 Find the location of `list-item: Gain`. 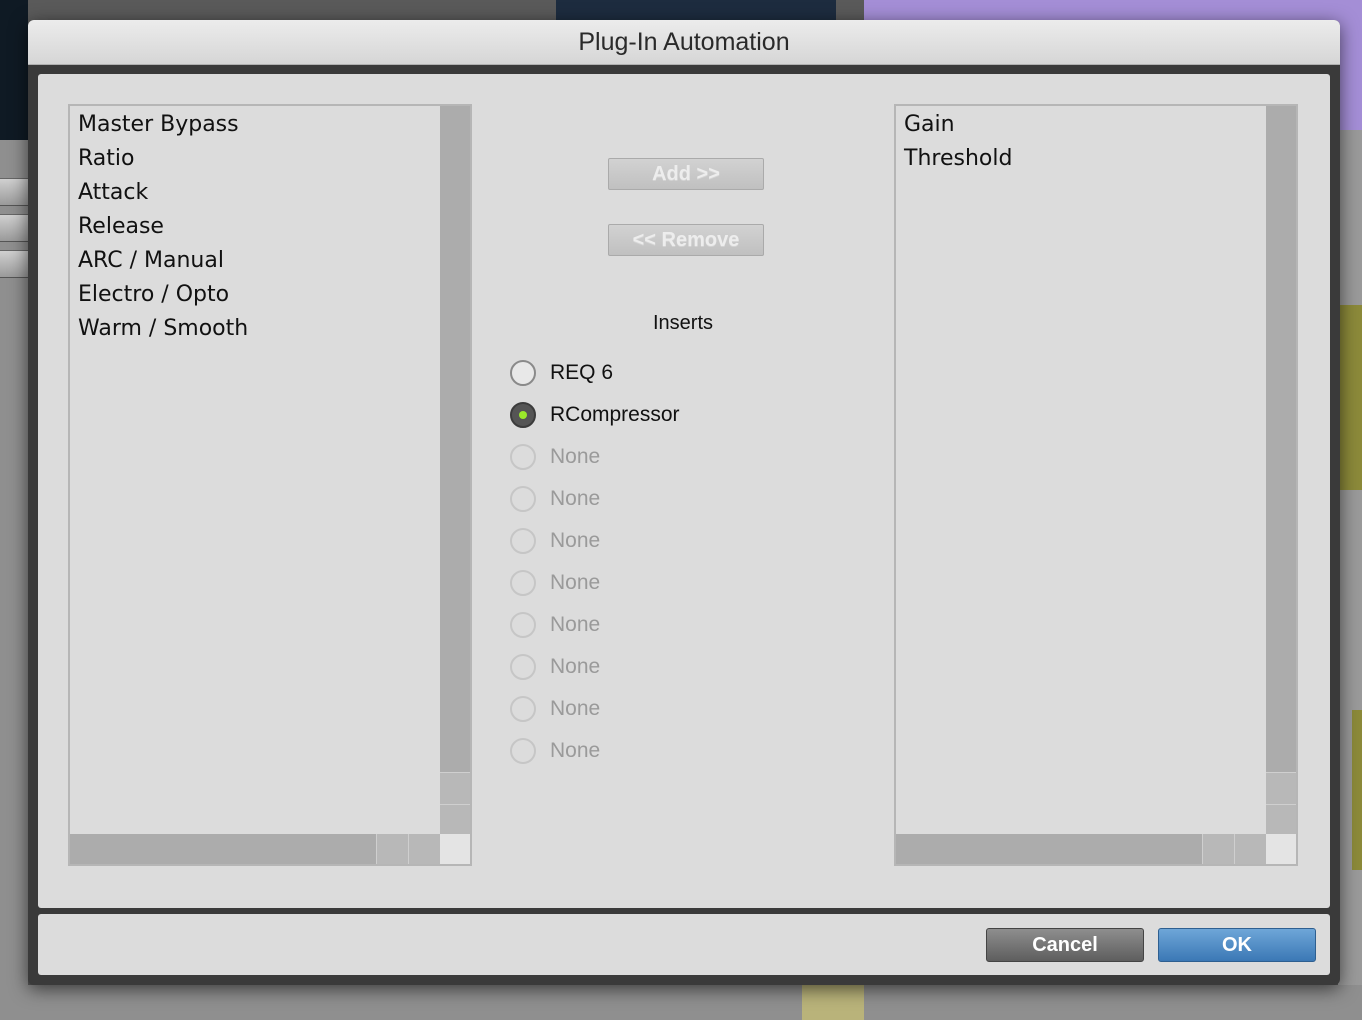

list-item: Gain is located at coordinates (958, 125).